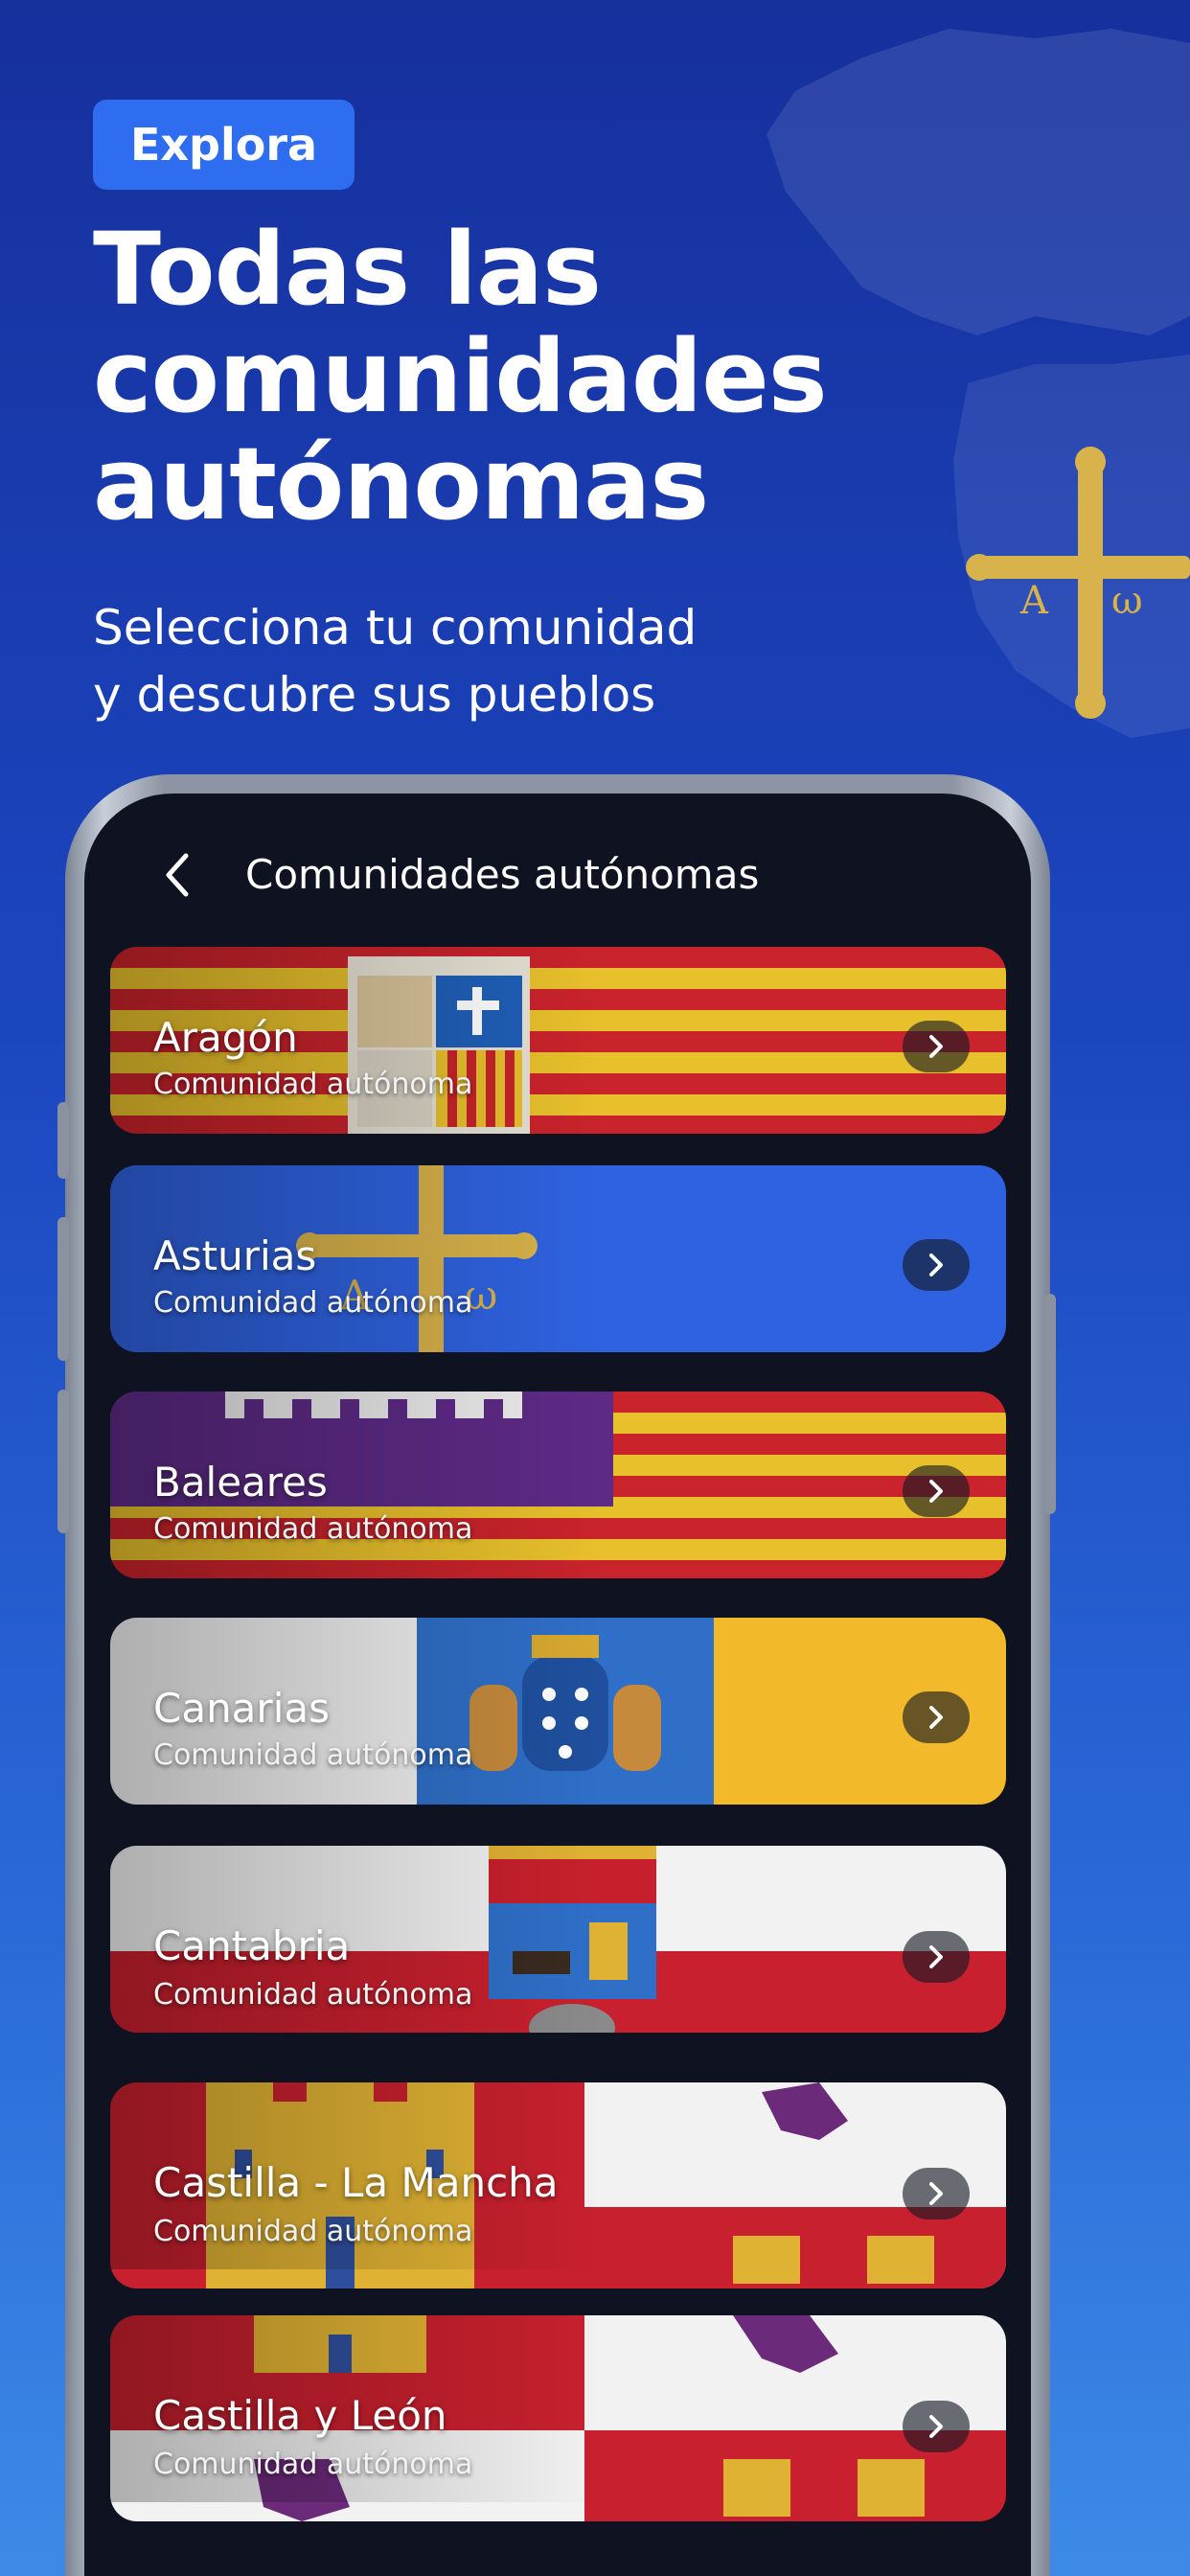 This screenshot has height=2576, width=1190. Describe the element at coordinates (460, 376) in the screenshot. I see `headline-line-2: comunidades` at that location.